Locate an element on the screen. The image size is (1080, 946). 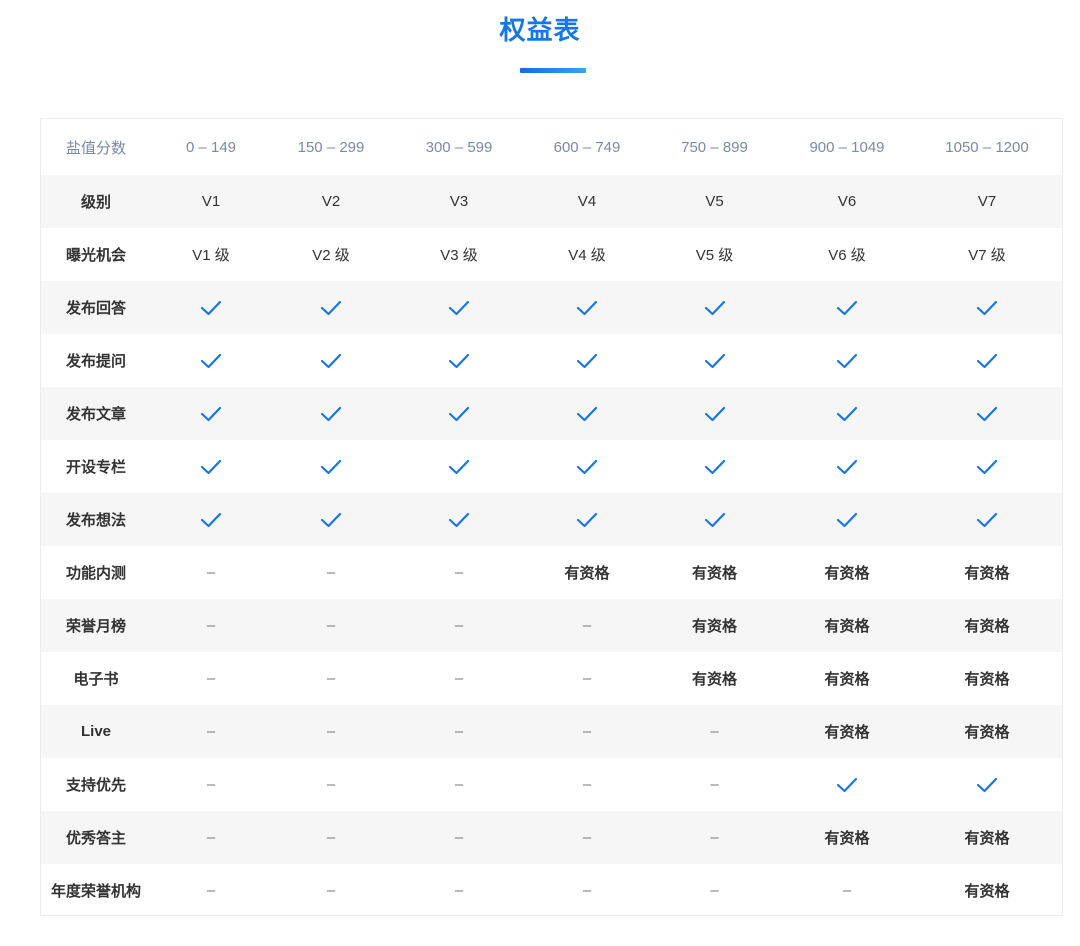
table-row: 支持优先 – – – – – is located at coordinates (551, 784).